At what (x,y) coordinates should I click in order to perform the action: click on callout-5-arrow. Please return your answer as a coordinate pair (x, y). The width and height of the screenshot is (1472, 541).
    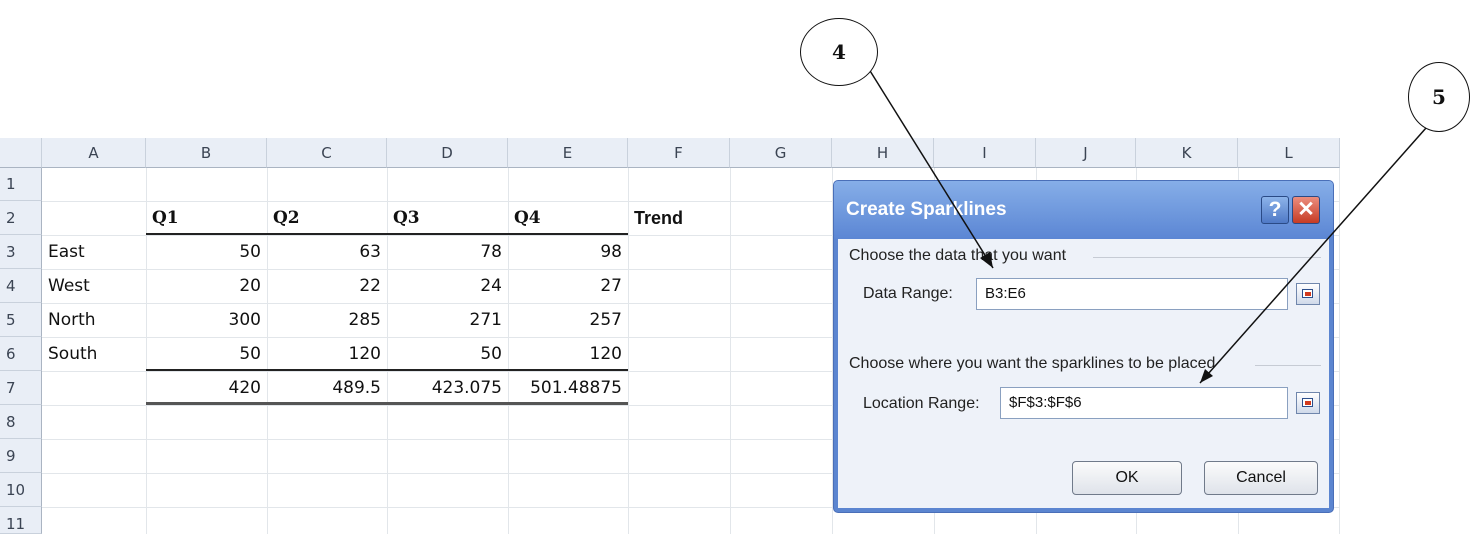
    Looking at the image, I should click on (1313, 255).